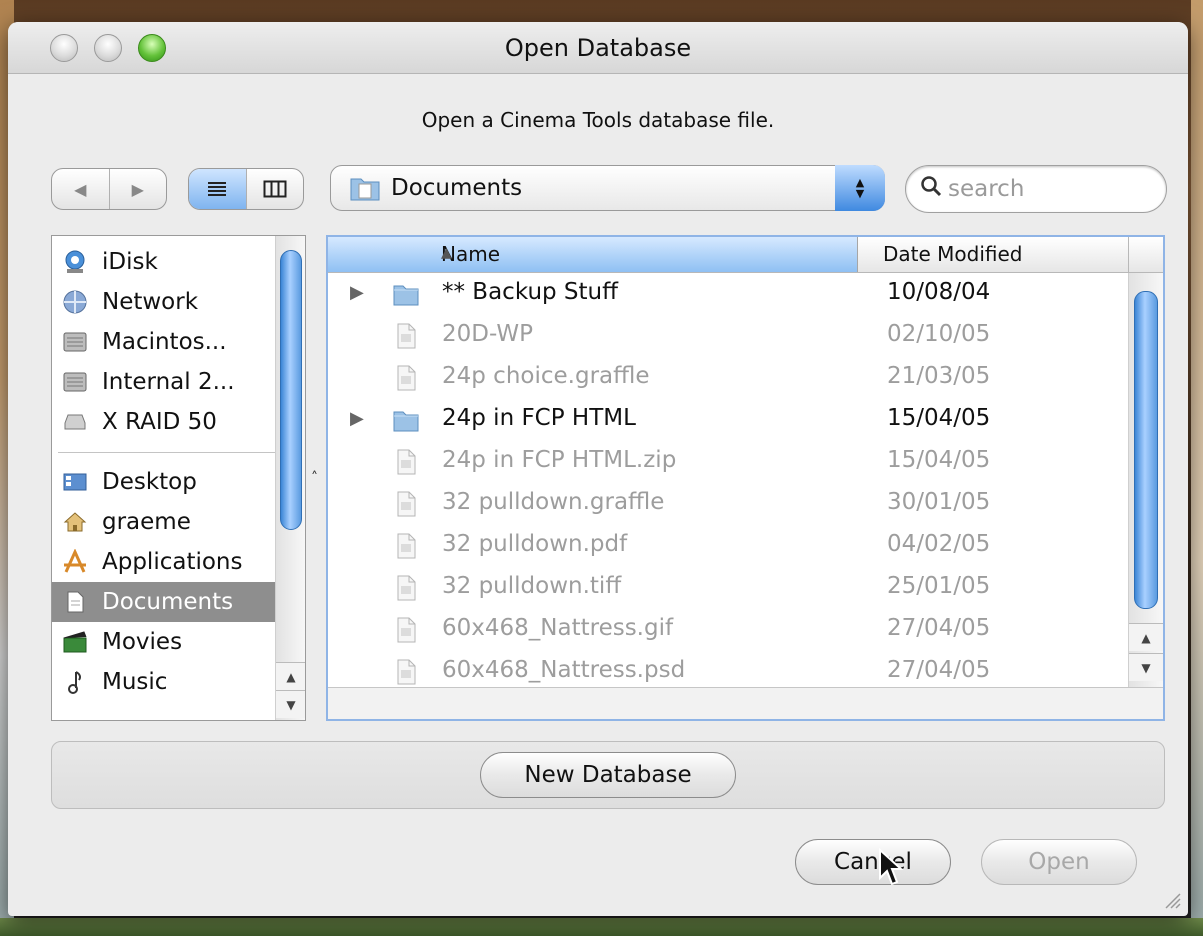 The image size is (1203, 936). Describe the element at coordinates (728, 504) in the screenshot. I see `file-row: 32 pulldown.graffle 30/01/05` at that location.